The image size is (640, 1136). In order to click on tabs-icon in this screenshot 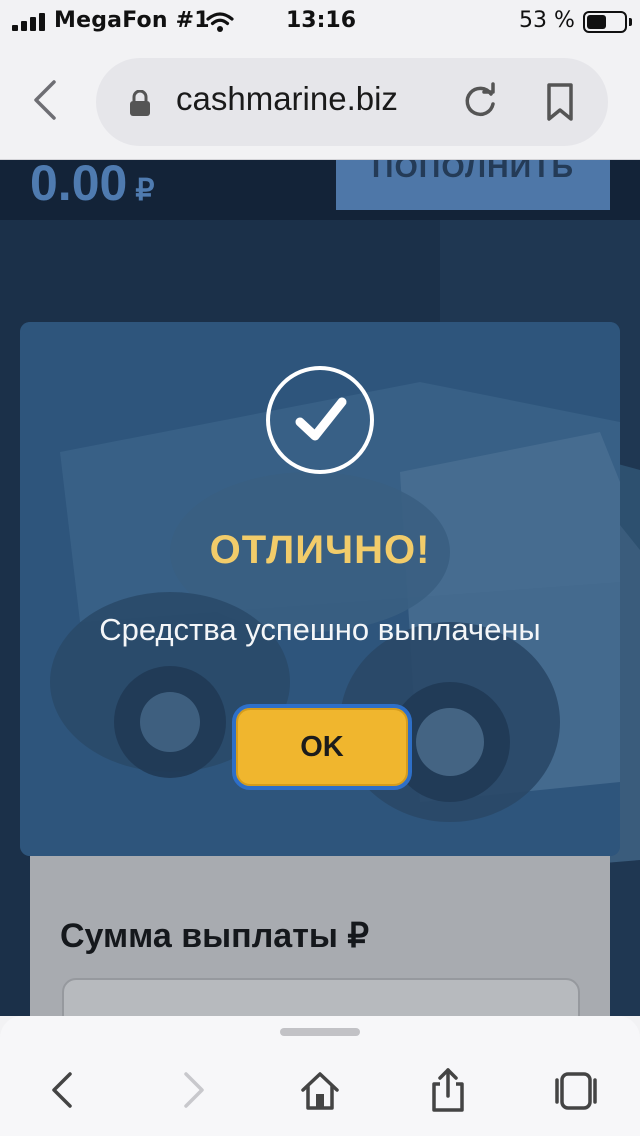, I will do `click(576, 1090)`.